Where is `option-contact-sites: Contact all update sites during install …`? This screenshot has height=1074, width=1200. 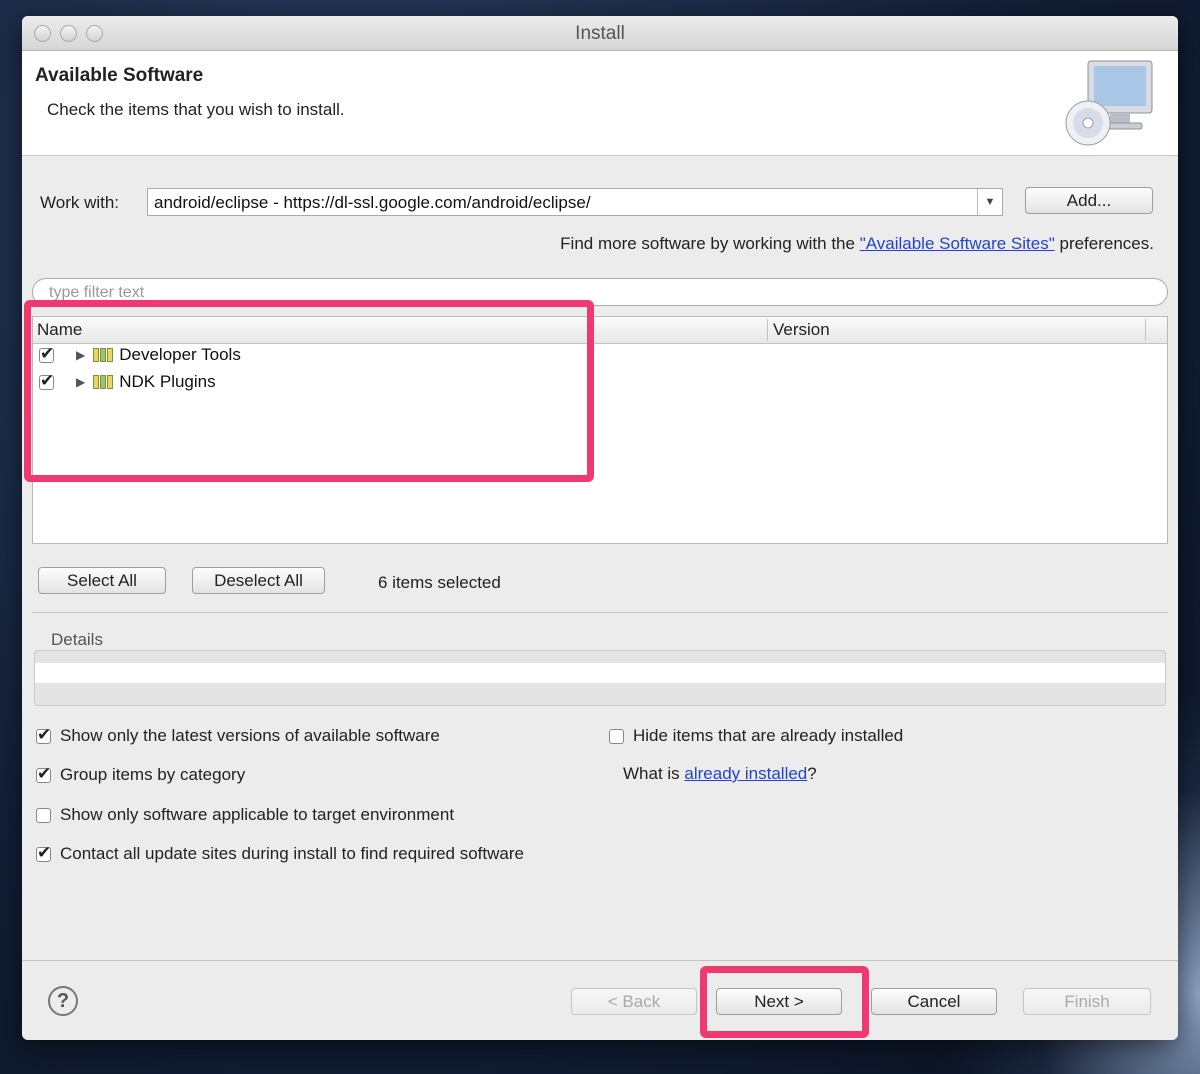 option-contact-sites: Contact all update sites during install … is located at coordinates (280, 853).